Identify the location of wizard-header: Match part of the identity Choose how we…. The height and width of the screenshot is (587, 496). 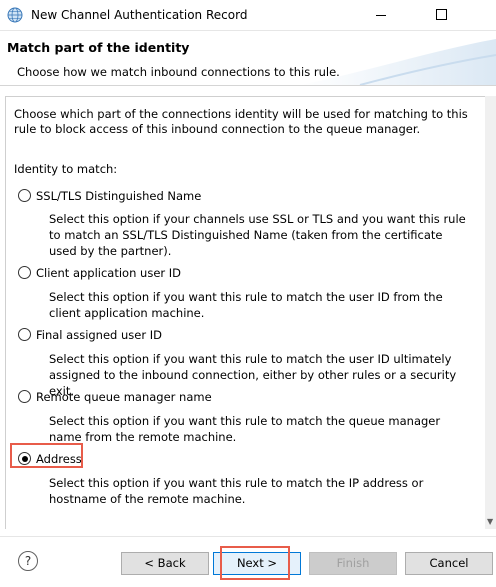
(248, 58).